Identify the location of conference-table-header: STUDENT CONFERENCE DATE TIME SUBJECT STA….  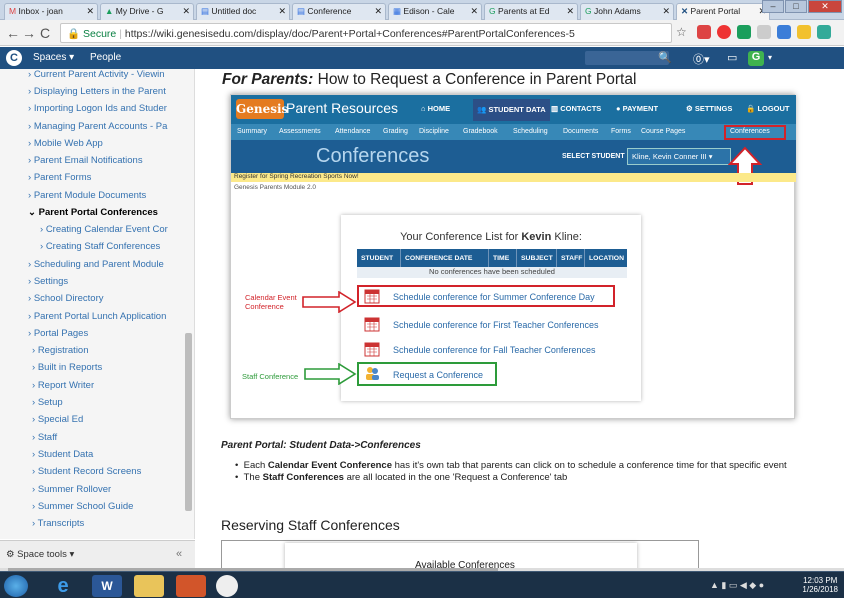
(492, 258).